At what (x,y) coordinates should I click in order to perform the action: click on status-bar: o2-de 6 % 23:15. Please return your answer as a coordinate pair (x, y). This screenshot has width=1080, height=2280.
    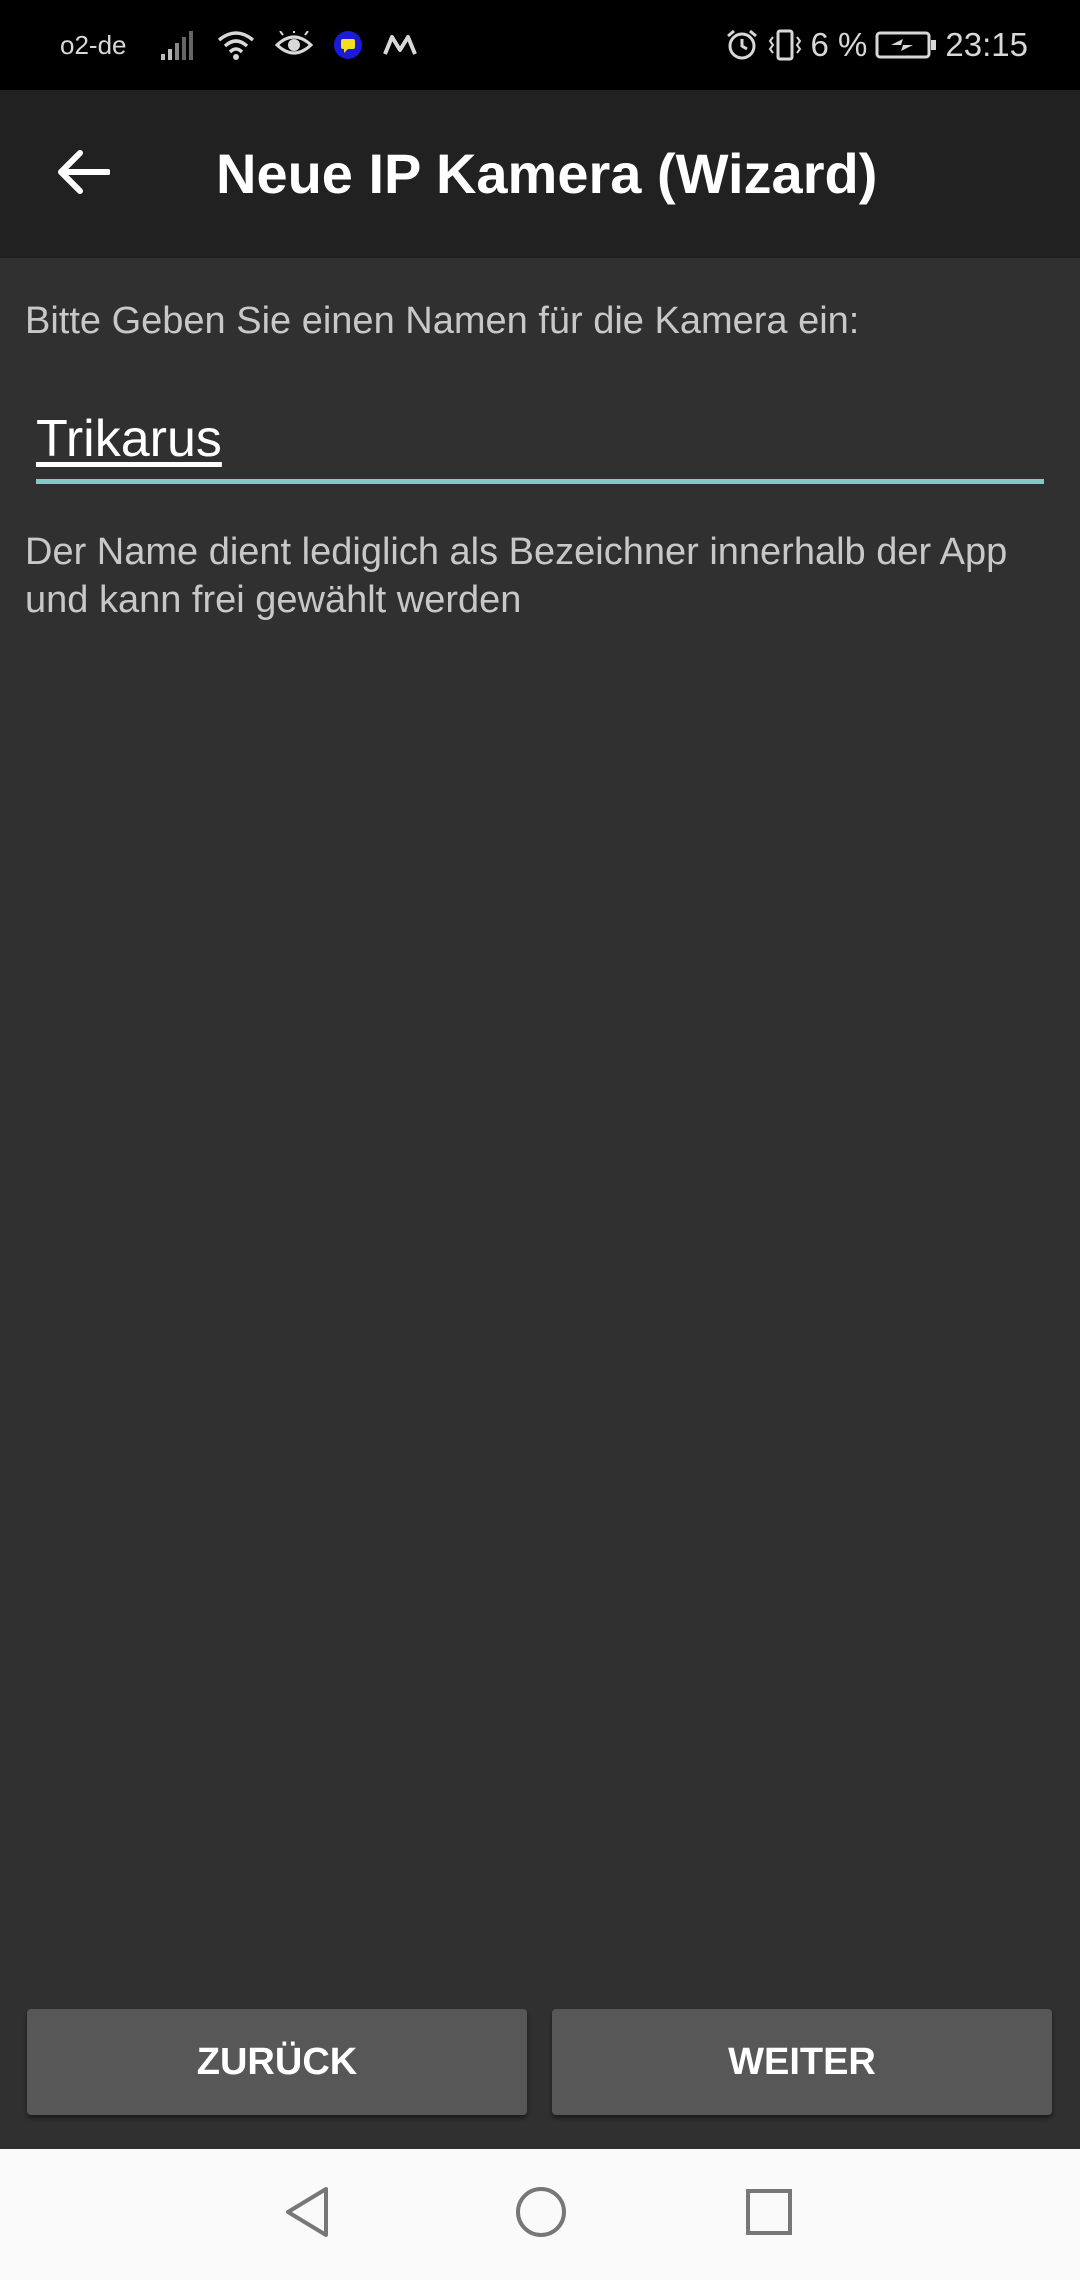
    Looking at the image, I should click on (540, 45).